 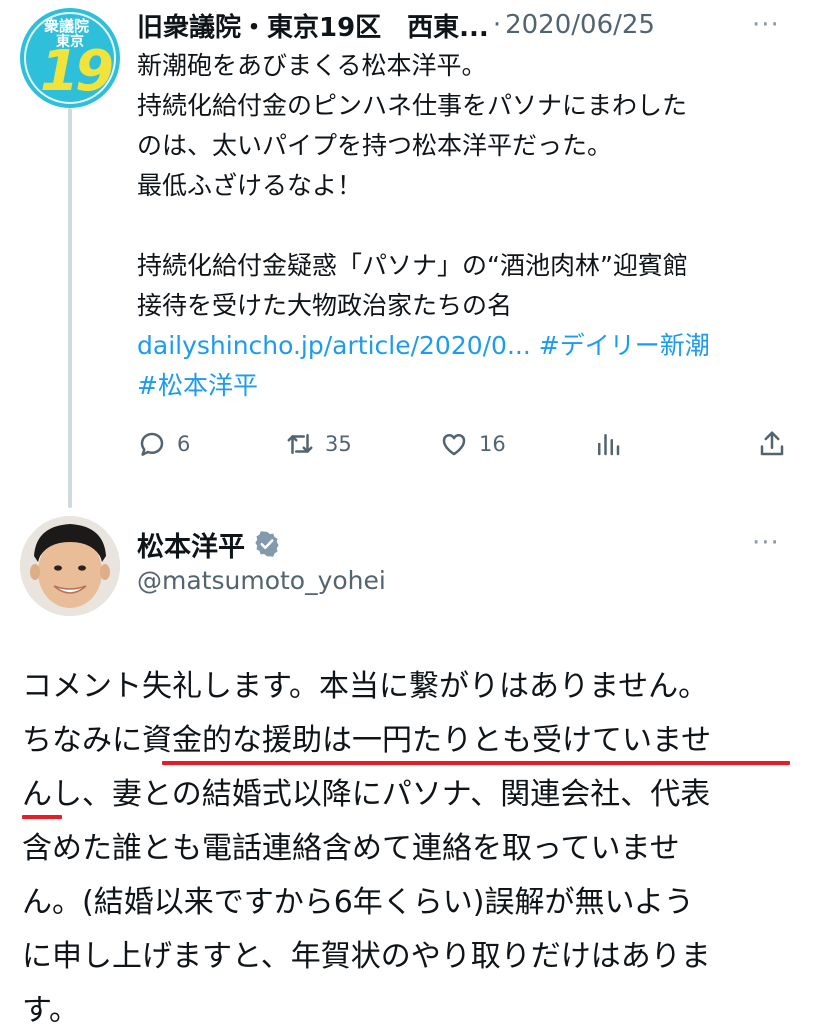 What do you see at coordinates (454, 445) in the screenshot?
I see `heart-icon` at bounding box center [454, 445].